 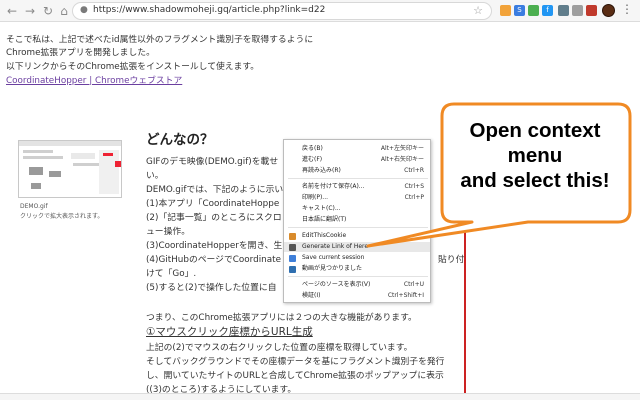 I want to click on callout-line-3: and select this!, so click(x=535, y=180).